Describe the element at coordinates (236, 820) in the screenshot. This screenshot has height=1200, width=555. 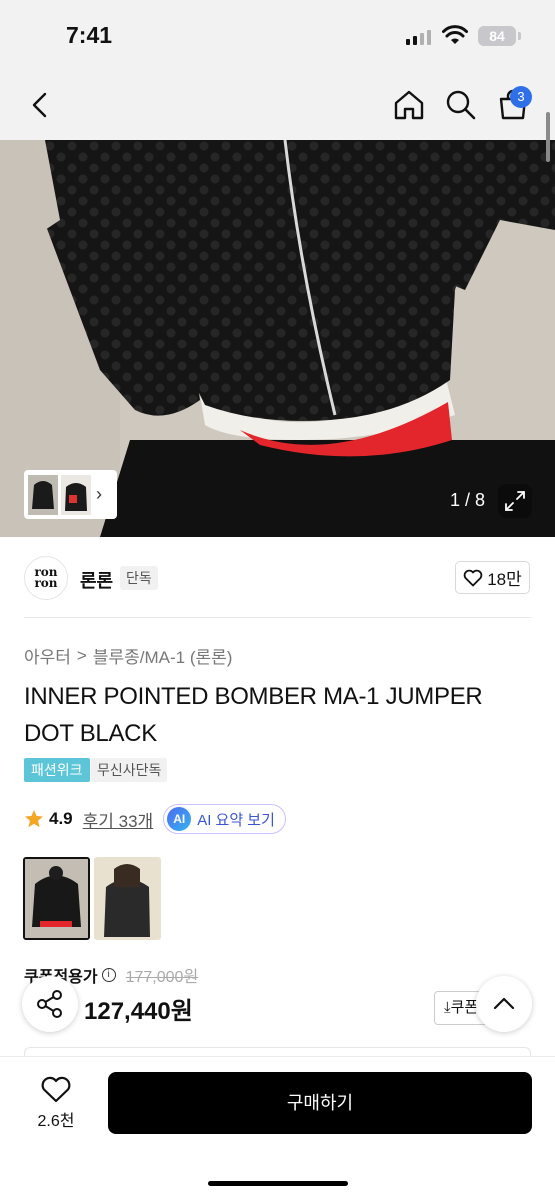
I see `ai-summary-label: AI 요약 보기` at that location.